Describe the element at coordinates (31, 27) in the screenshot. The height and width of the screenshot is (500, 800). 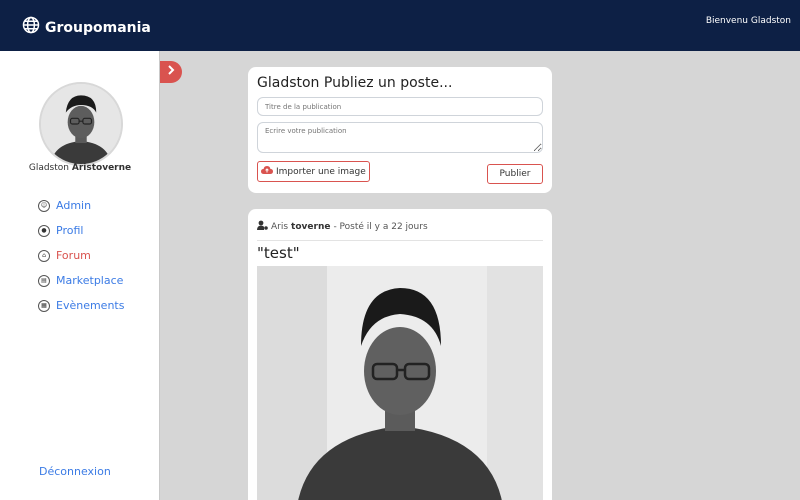
I see `globe-icon` at that location.